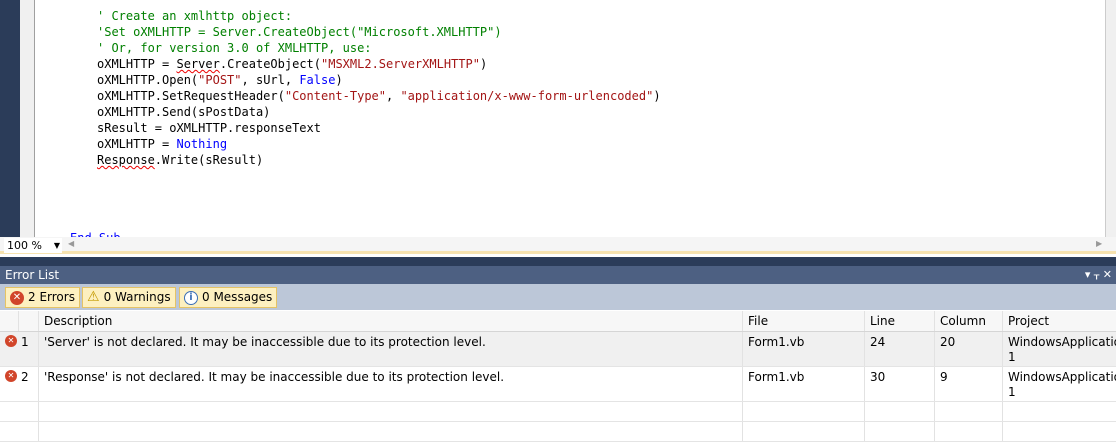 This screenshot has height=446, width=1116. I want to click on zoom-dropdown: 100 % ▼, so click(33, 245).